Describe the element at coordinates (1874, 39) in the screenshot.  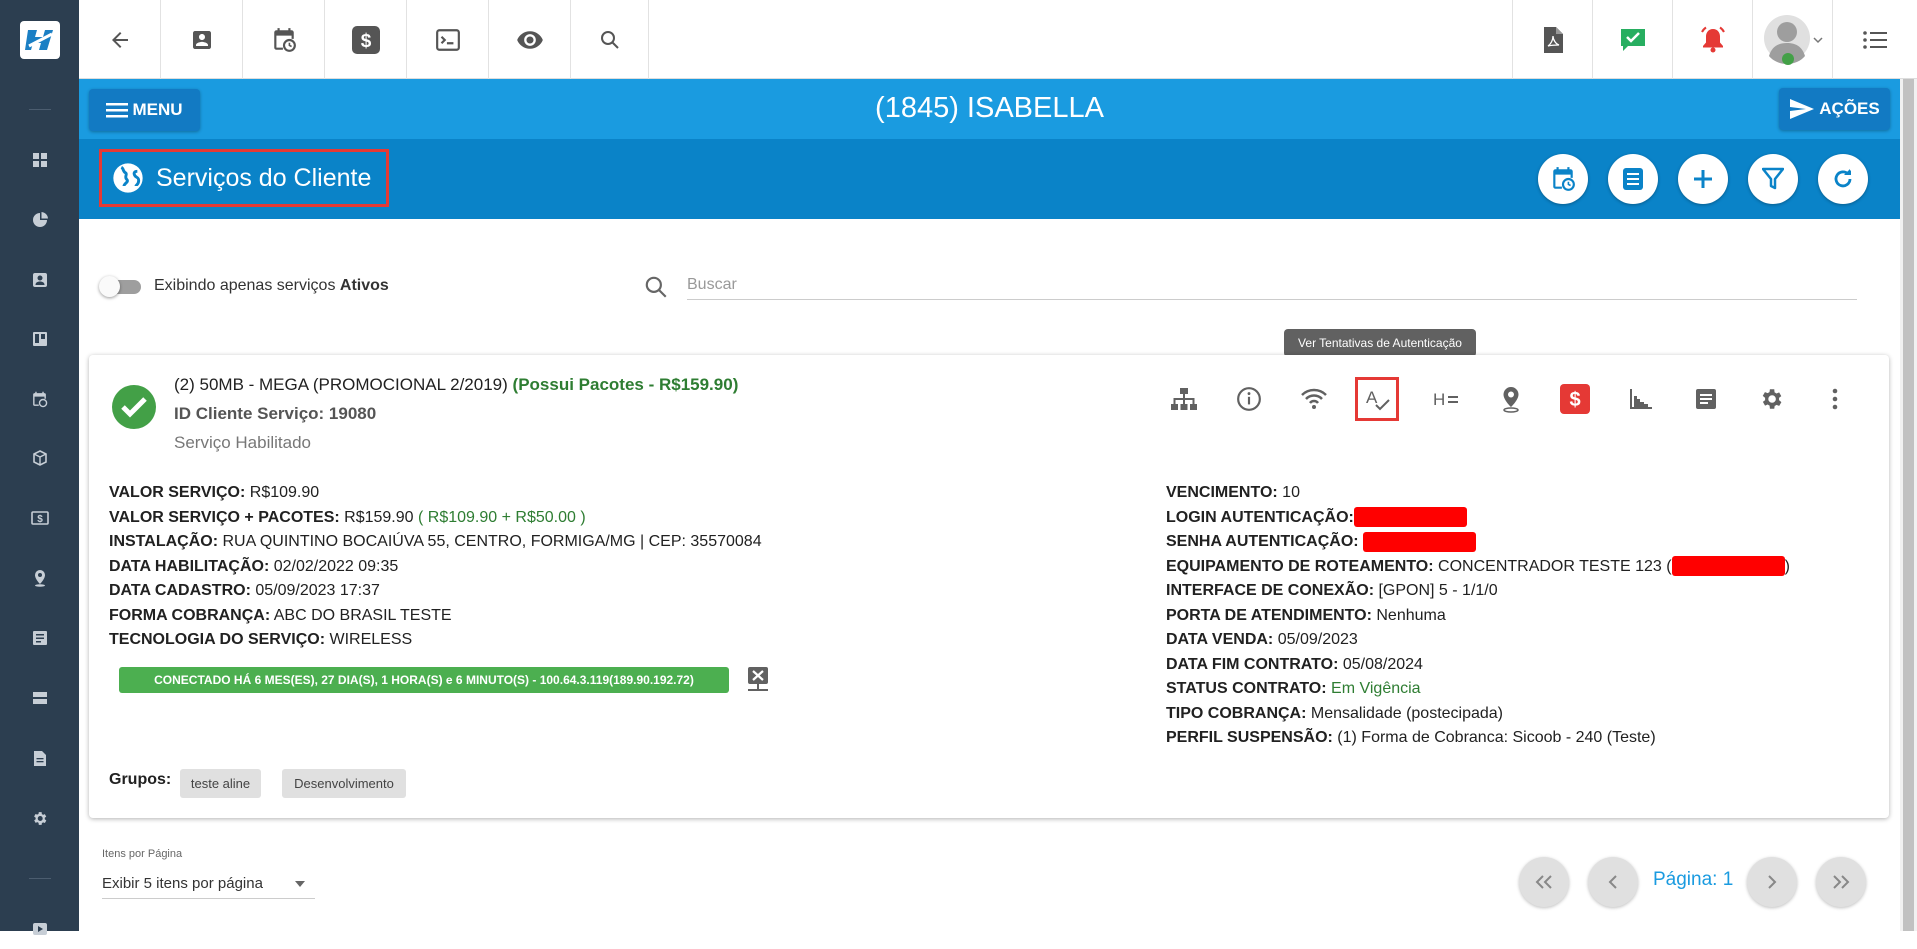
I see `options-list-button` at that location.